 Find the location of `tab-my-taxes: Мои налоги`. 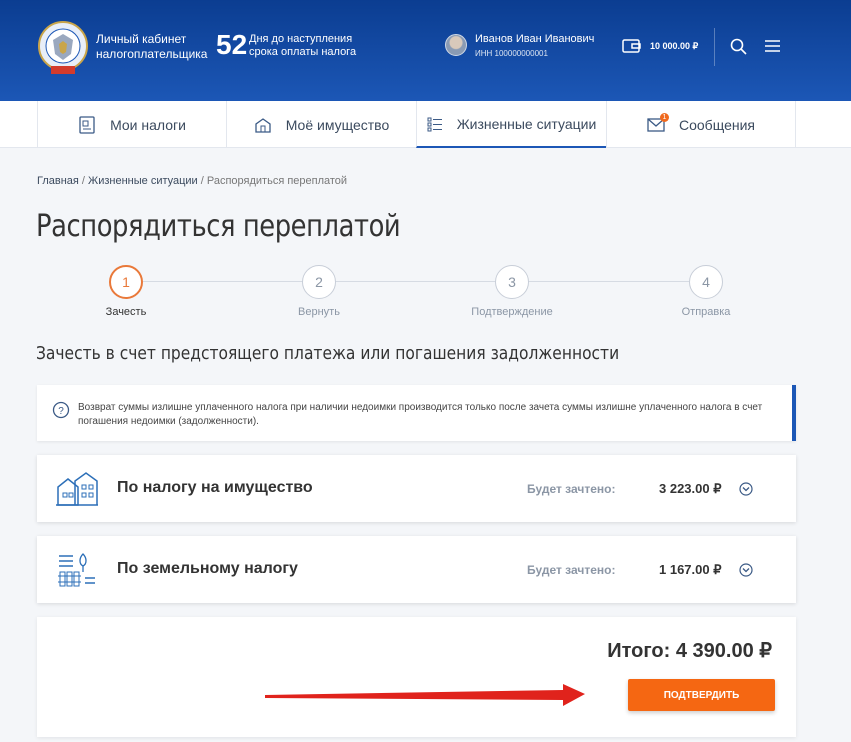

tab-my-taxes: Мои налоги is located at coordinates (131, 124).